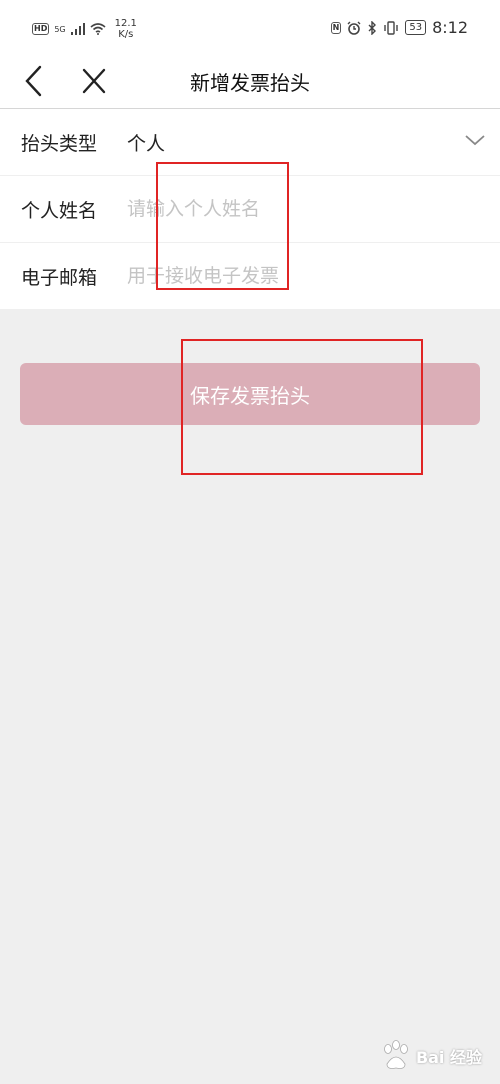 The height and width of the screenshot is (1084, 500). I want to click on nav-bar: 新增发票抬头, so click(250, 83).